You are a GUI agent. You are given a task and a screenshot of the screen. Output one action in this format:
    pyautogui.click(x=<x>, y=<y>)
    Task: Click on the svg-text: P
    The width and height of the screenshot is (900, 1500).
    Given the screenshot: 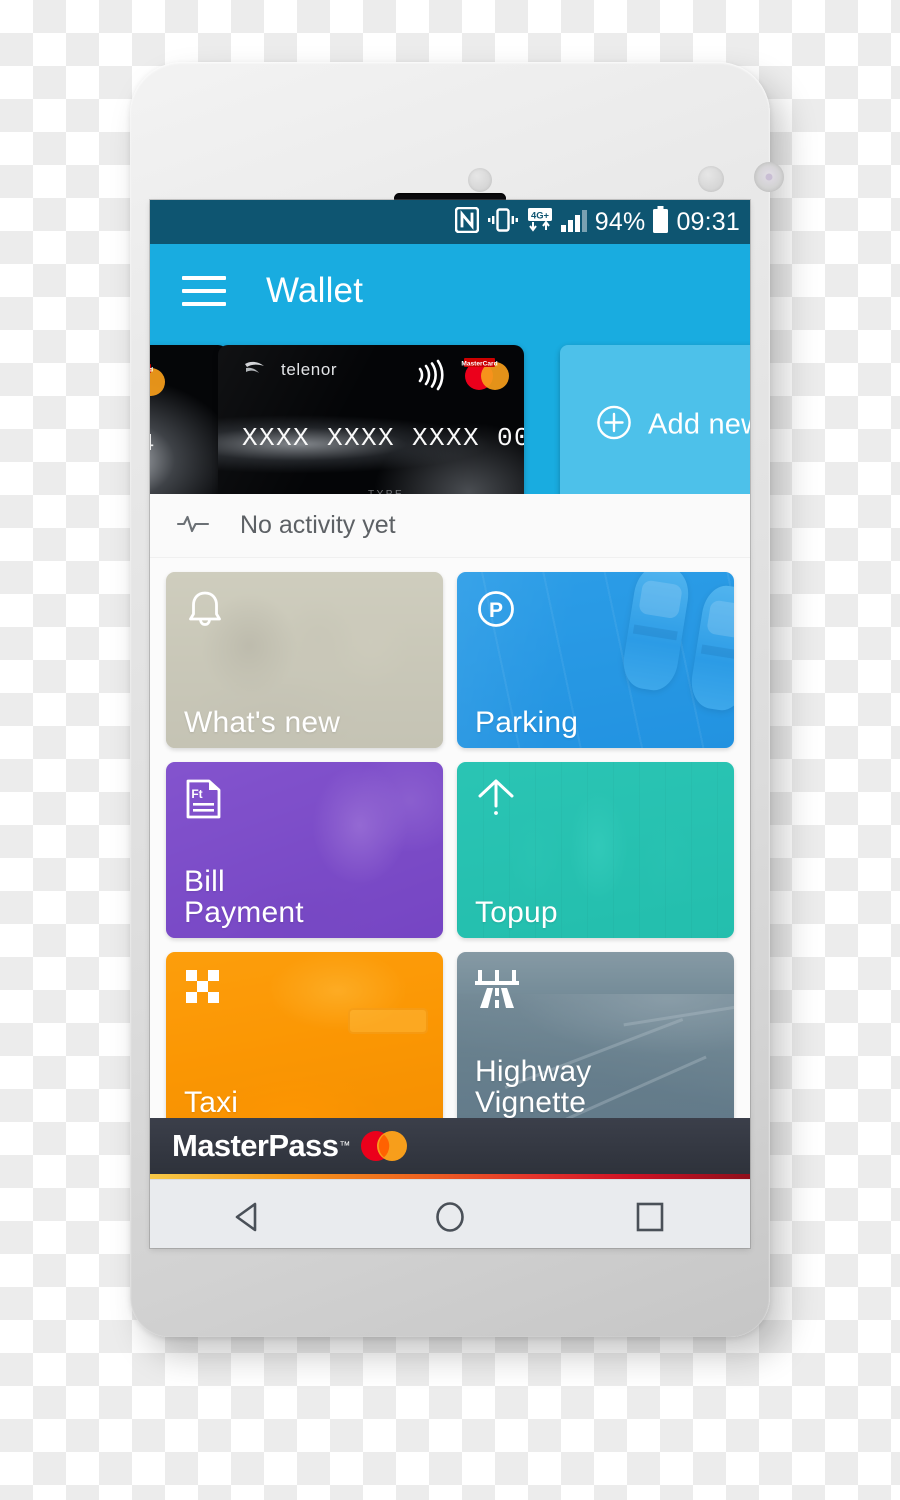 What is the action you would take?
    pyautogui.click(x=496, y=610)
    